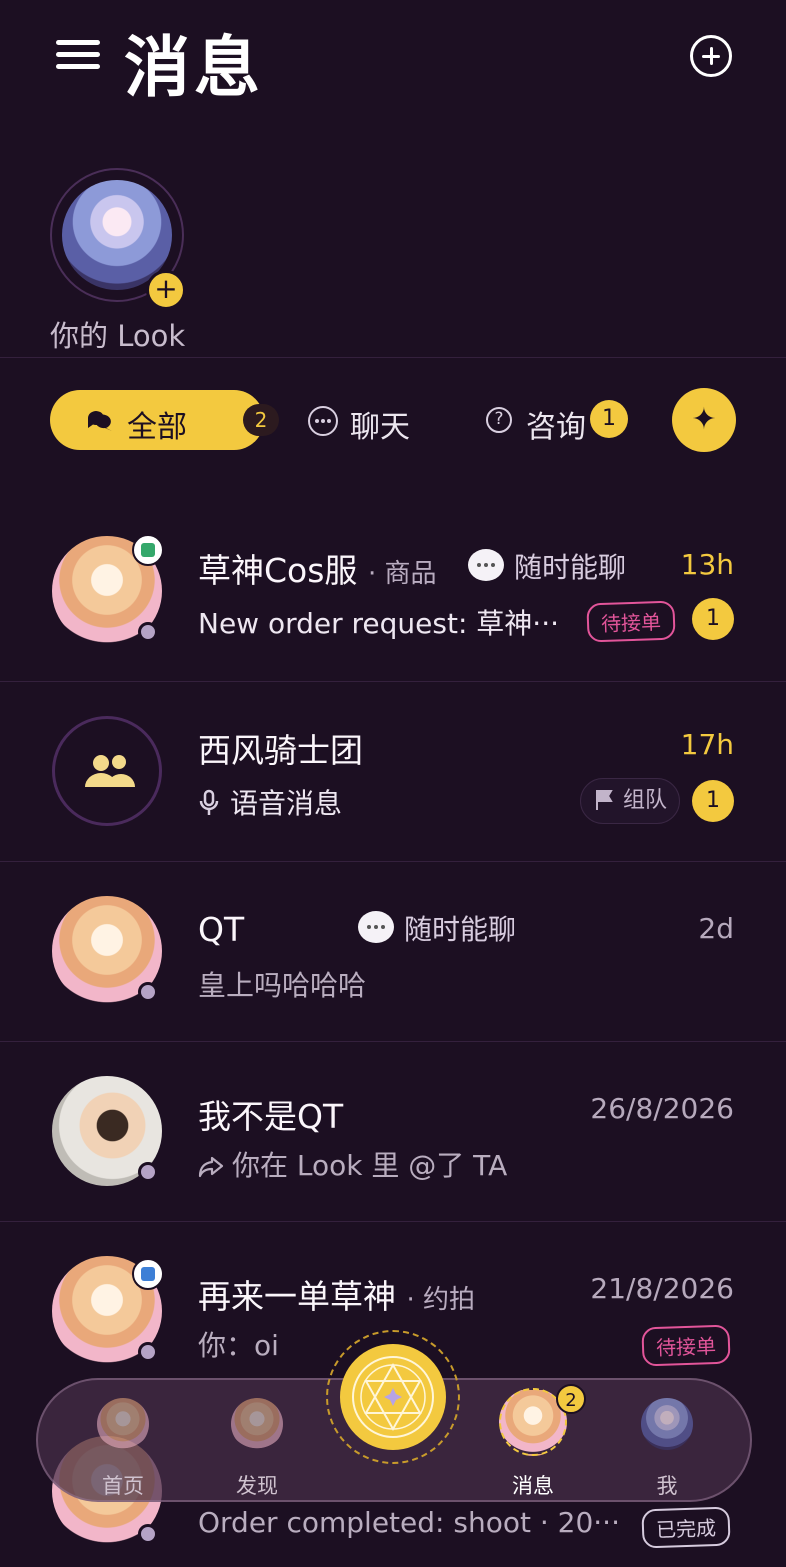 This screenshot has width=786, height=1567. Describe the element at coordinates (441, 1300) in the screenshot. I see `conversation-subtitle: · 约拍` at that location.